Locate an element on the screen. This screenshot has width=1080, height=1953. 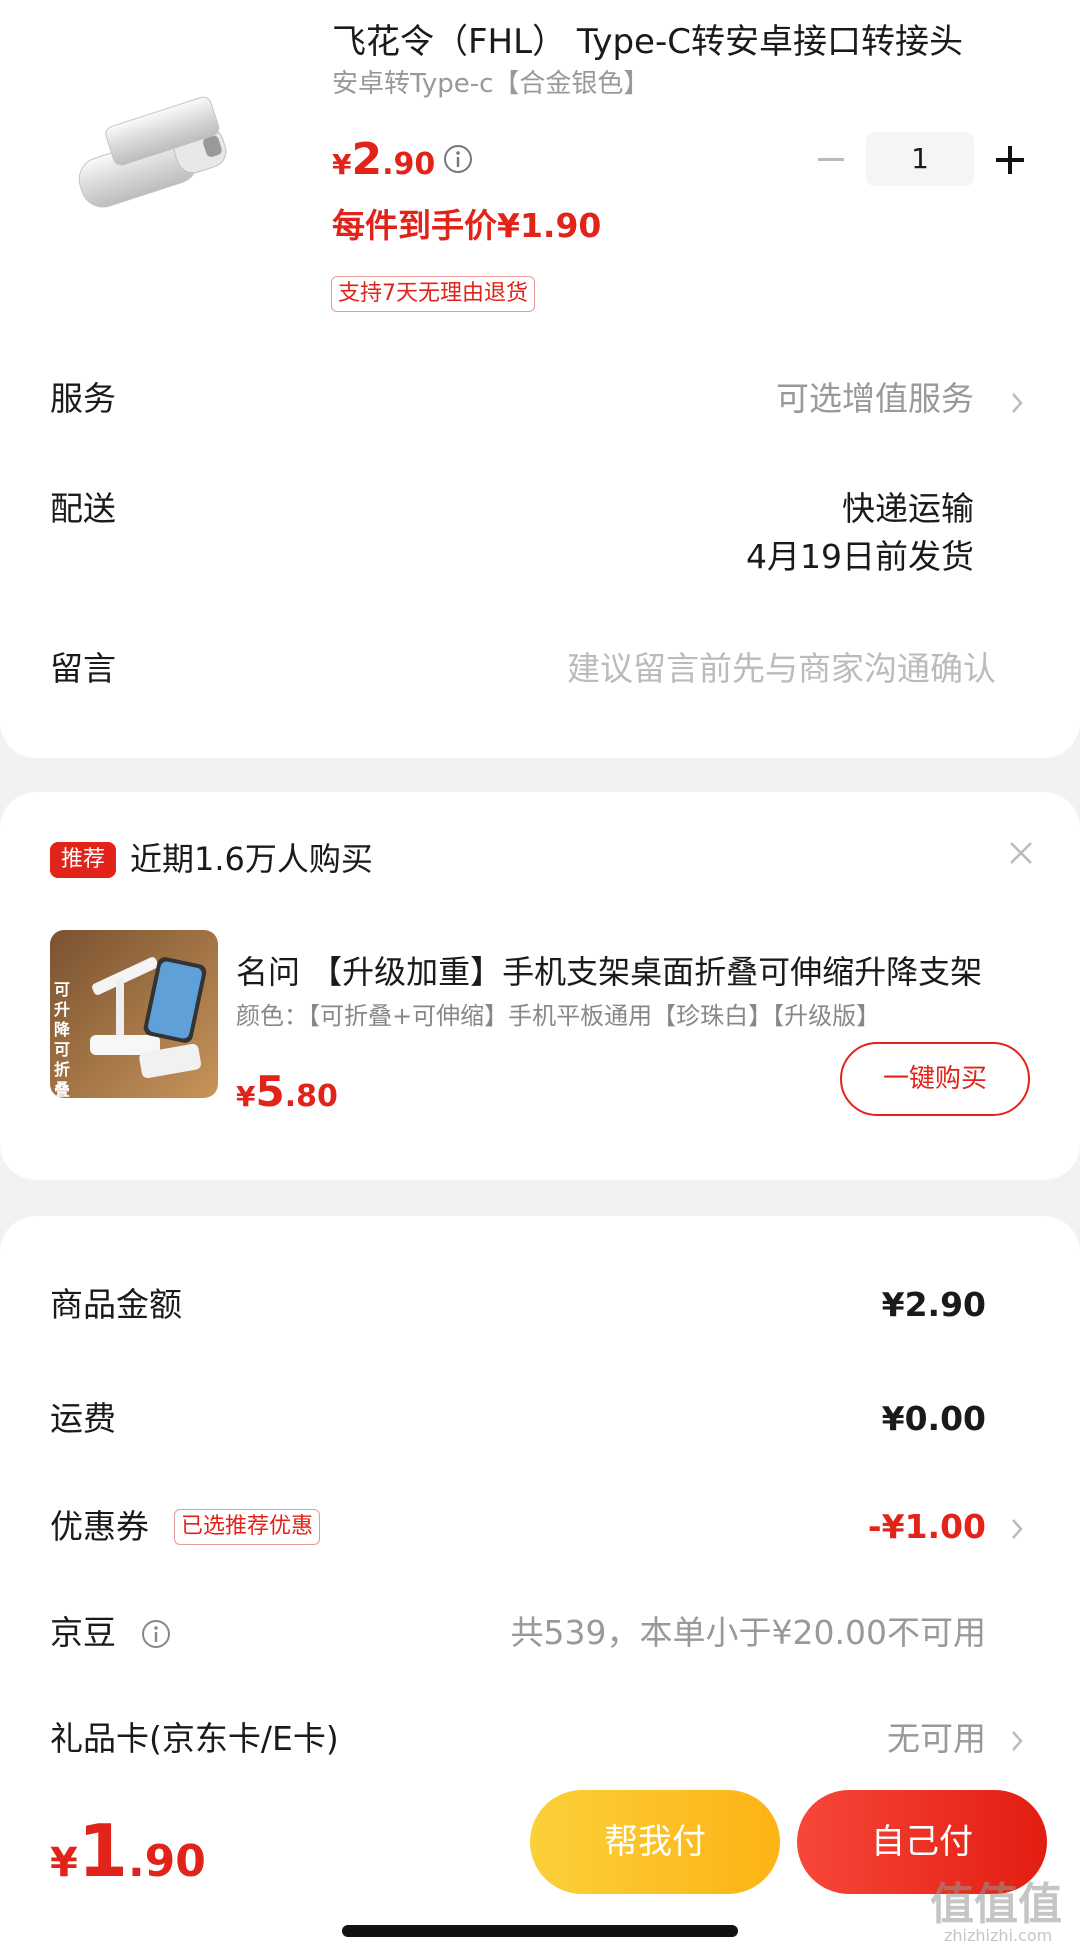
recommend-image-text: 可升降可折叠 is located at coordinates (62, 1039).